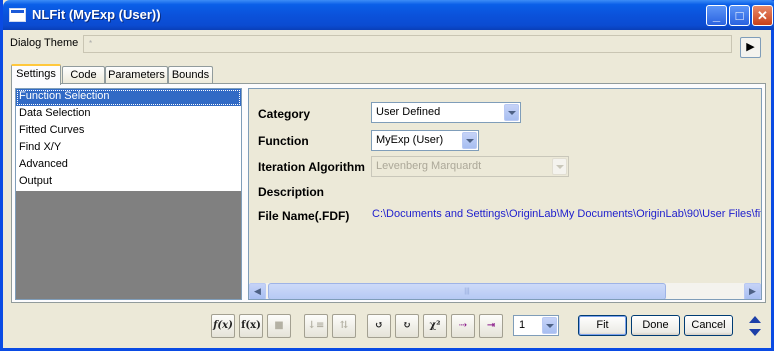  Describe the element at coordinates (708, 325) in the screenshot. I see `cancel-button: Cancel` at that location.